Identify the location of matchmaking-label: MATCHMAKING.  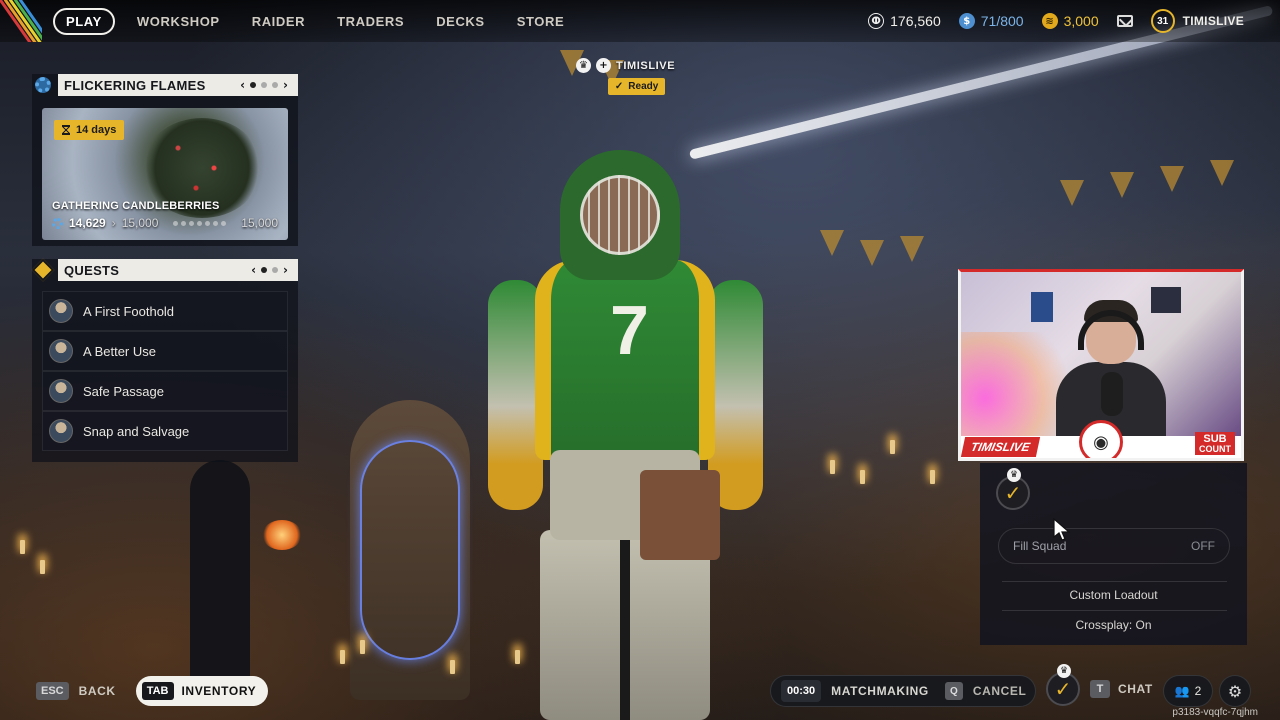
(880, 691).